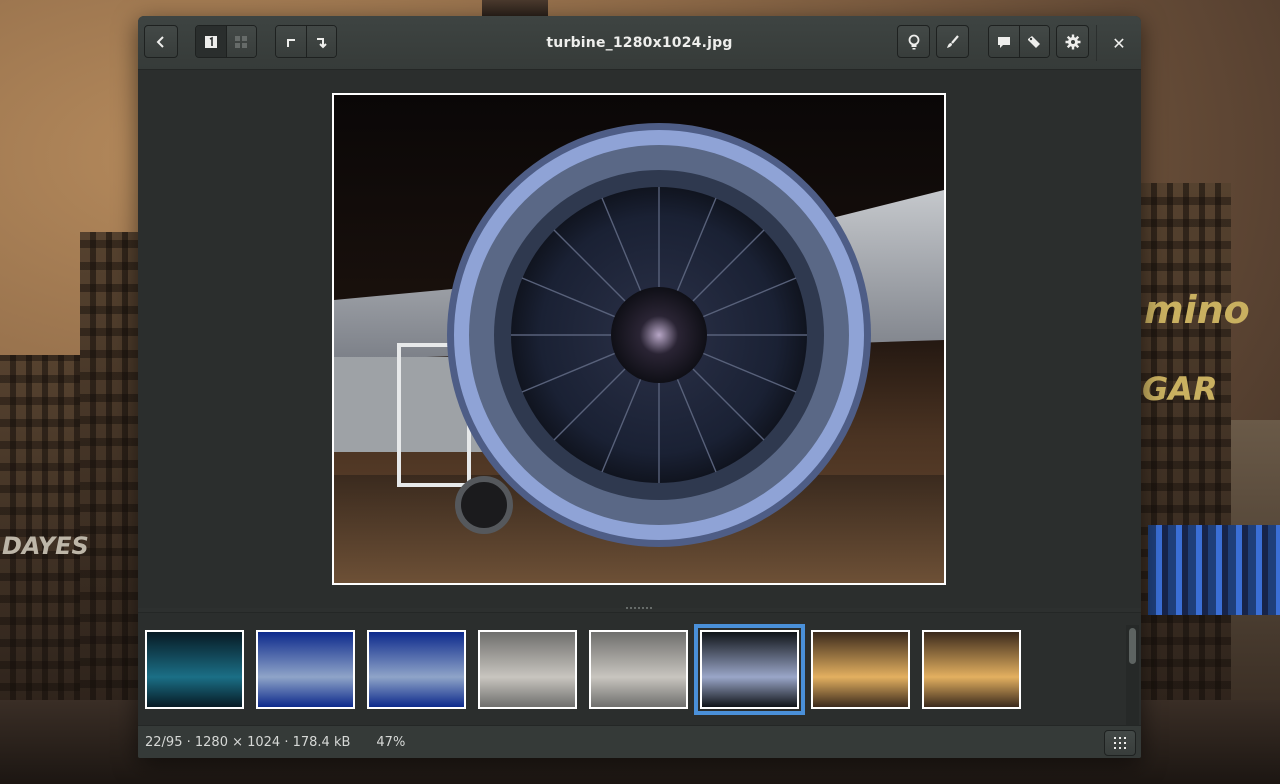 The height and width of the screenshot is (784, 1280). I want to click on building-top, so click(515, 8).